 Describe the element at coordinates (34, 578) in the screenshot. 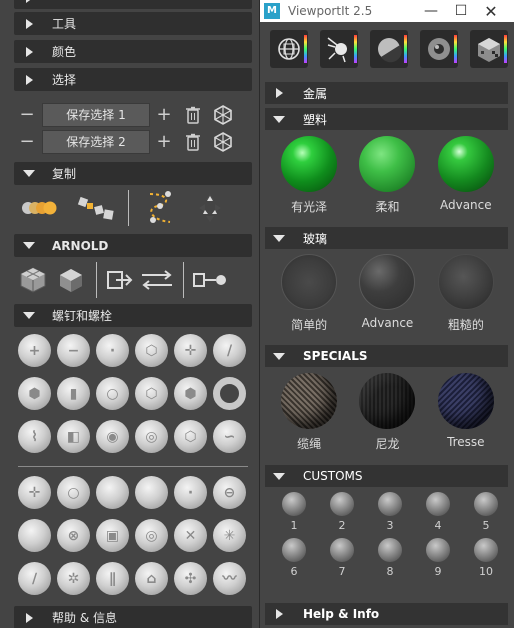

I see `screw-top-icon: ∕` at that location.